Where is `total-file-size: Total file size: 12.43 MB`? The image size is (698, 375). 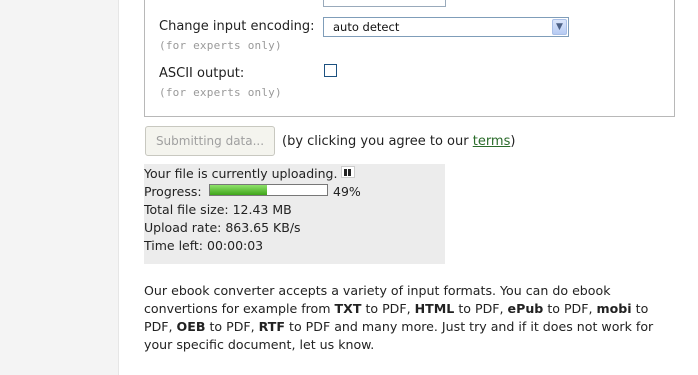
total-file-size: Total file size: 12.43 MB is located at coordinates (218, 209).